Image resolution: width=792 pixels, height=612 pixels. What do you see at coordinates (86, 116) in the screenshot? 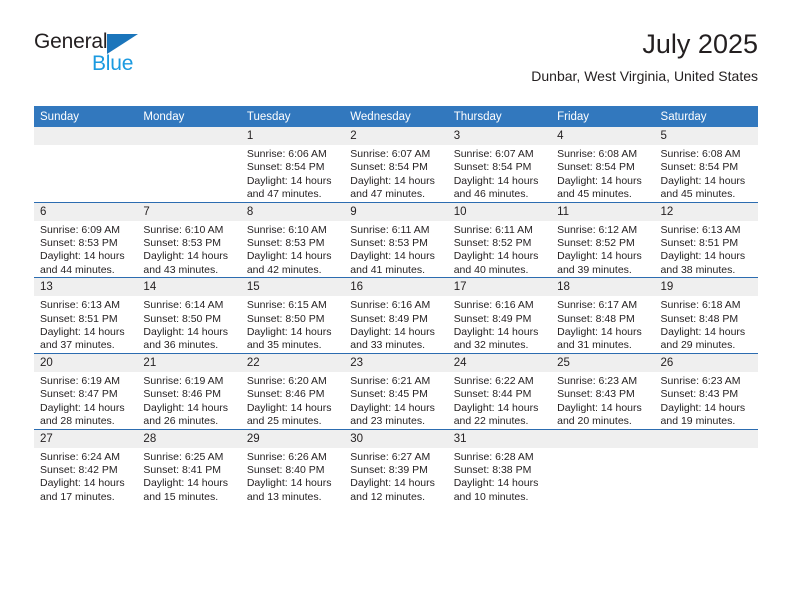
I see `weekday-header-sunday: Sunday` at bounding box center [86, 116].